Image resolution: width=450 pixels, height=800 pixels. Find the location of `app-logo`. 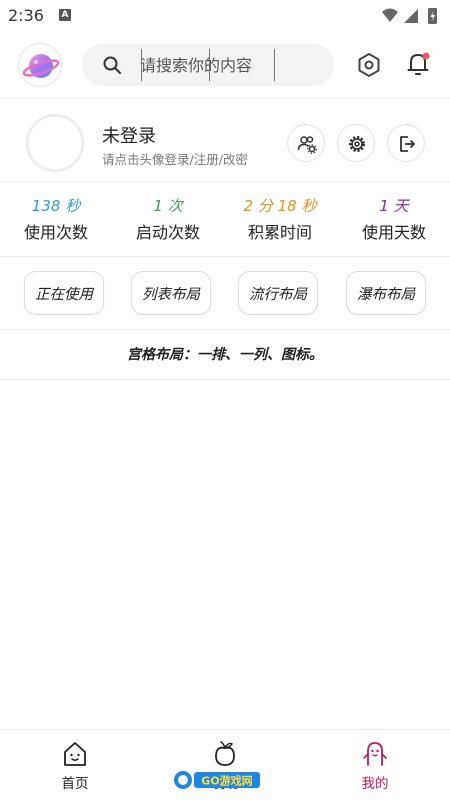

app-logo is located at coordinates (40, 65).